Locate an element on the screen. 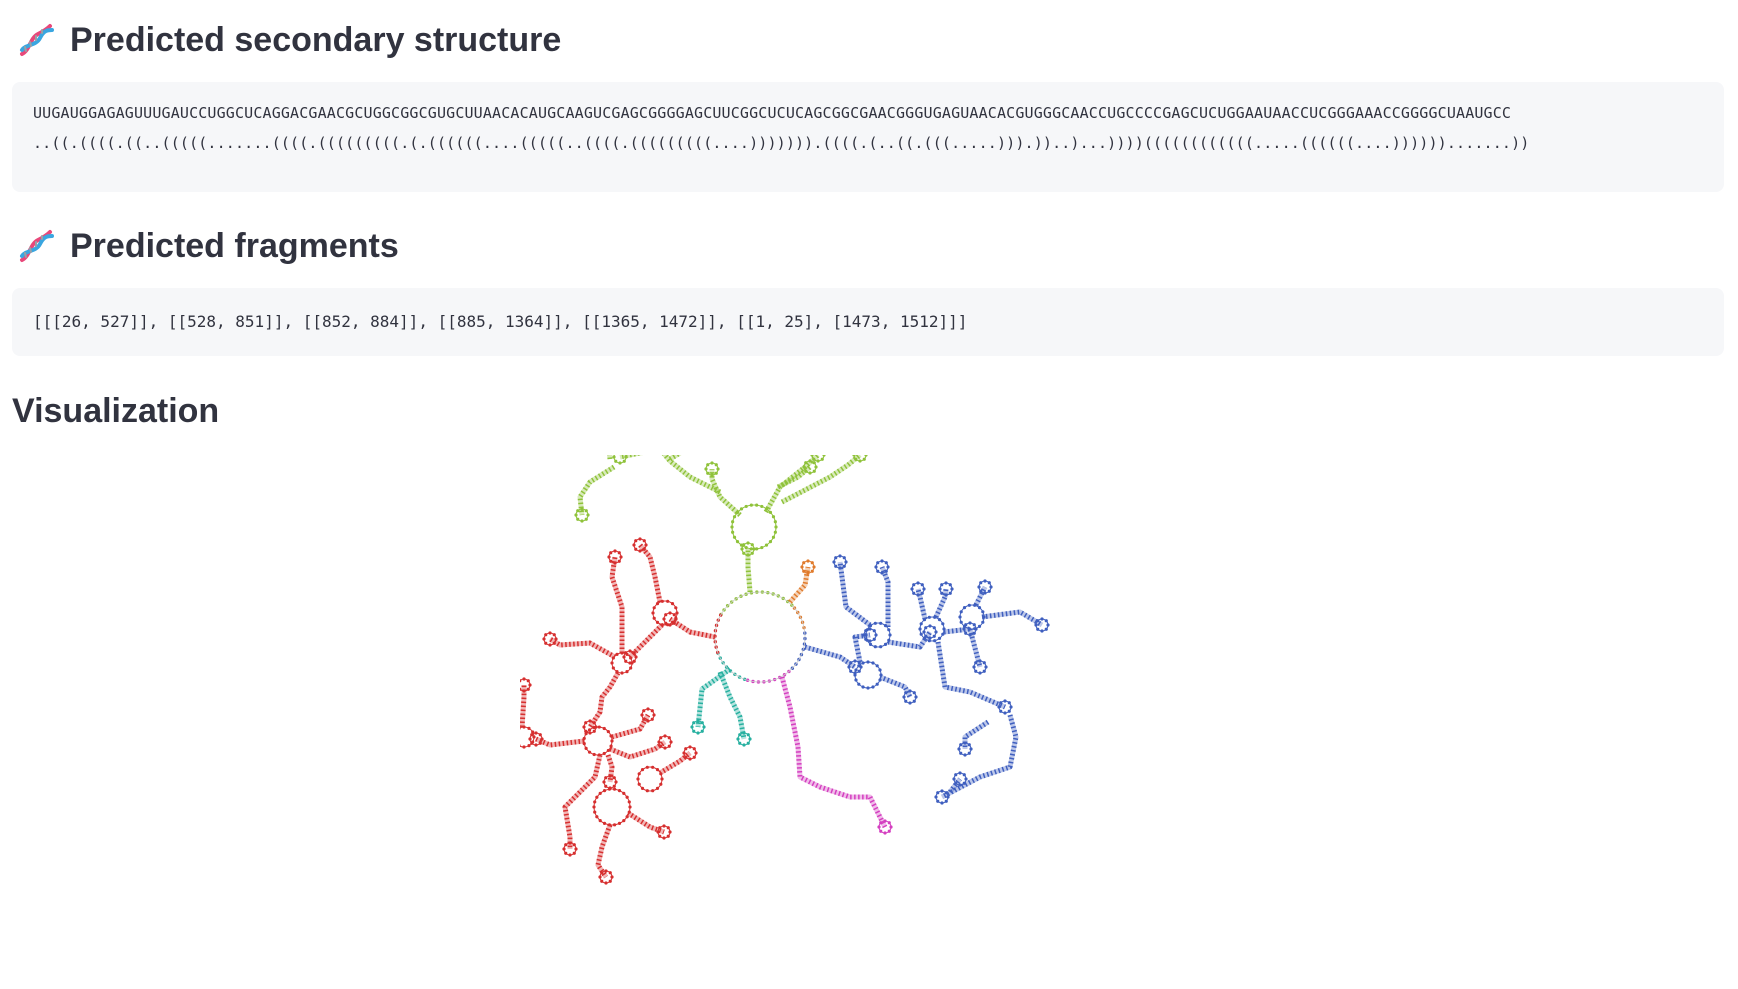  rna-structure-diagram is located at coordinates (785, 670).